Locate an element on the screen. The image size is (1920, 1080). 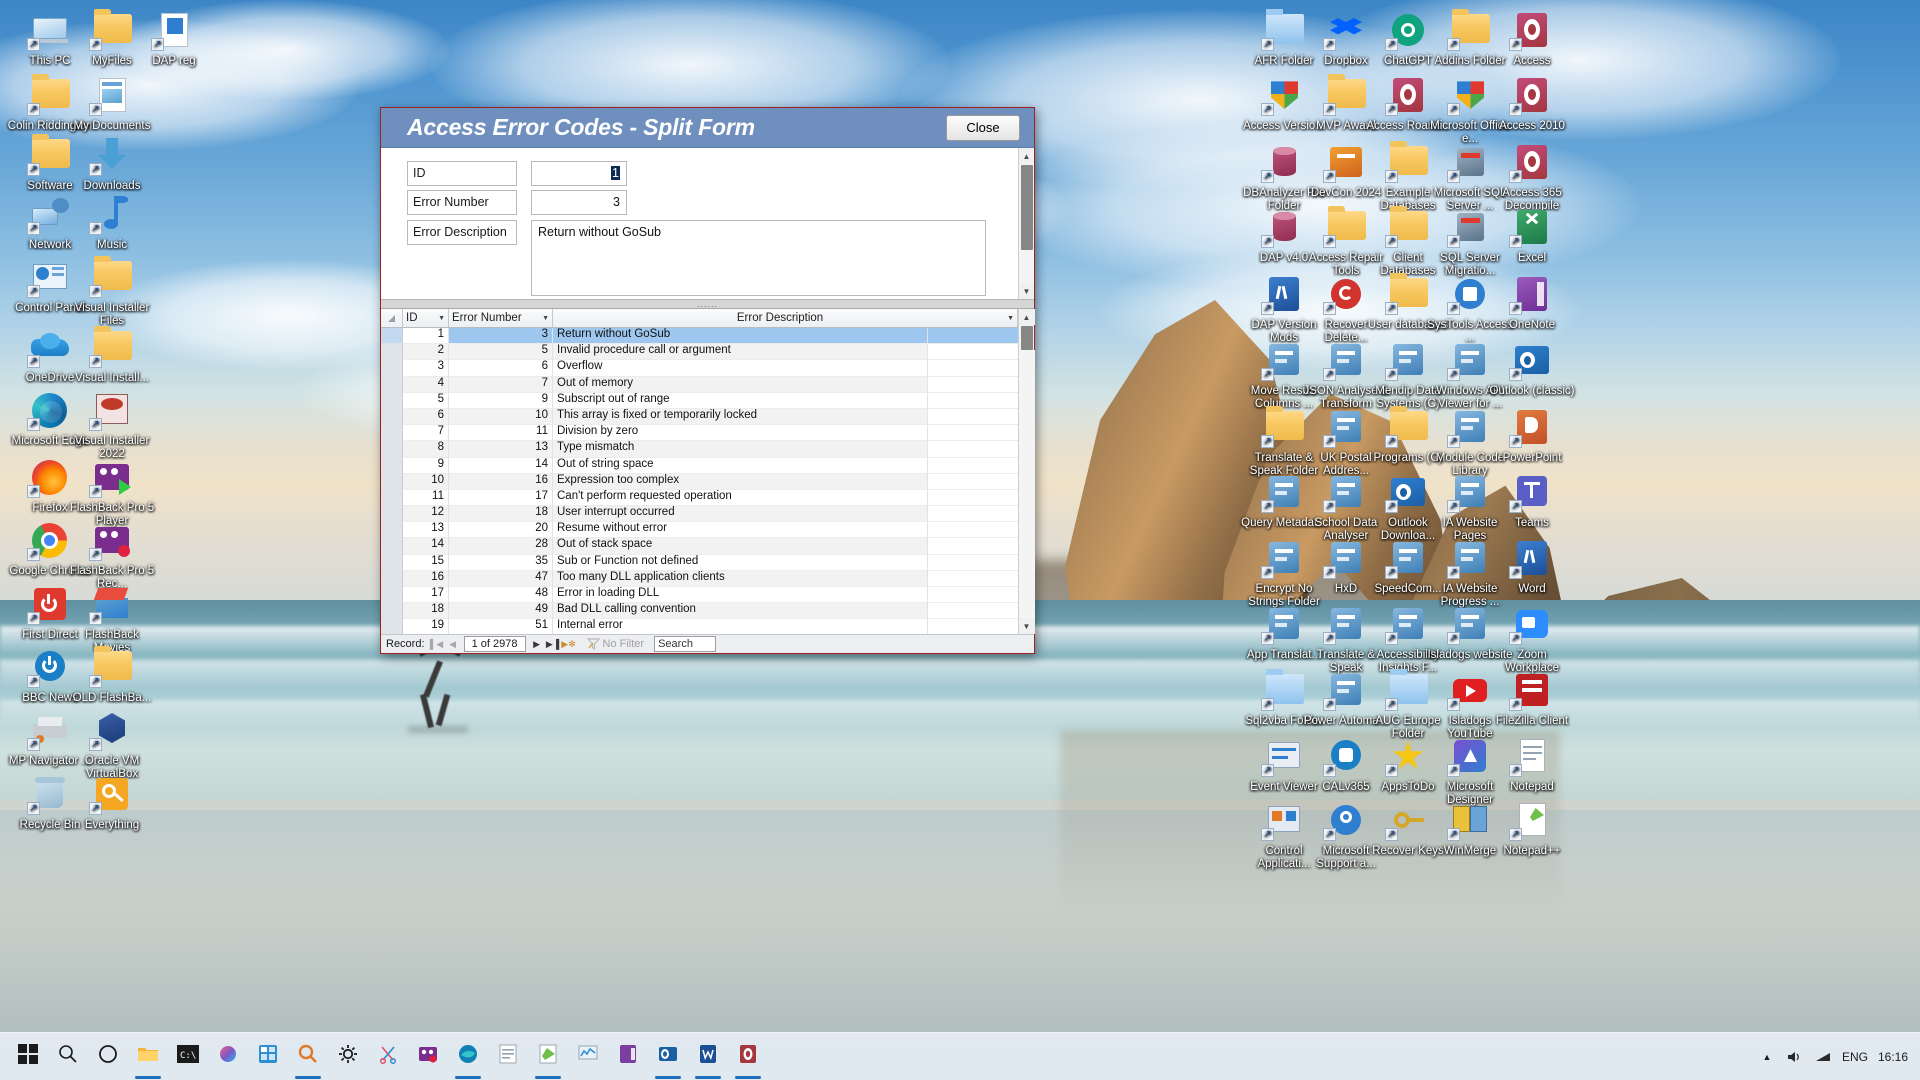
cell-error-description: Too many DLL application clients is located at coordinates (740, 578).